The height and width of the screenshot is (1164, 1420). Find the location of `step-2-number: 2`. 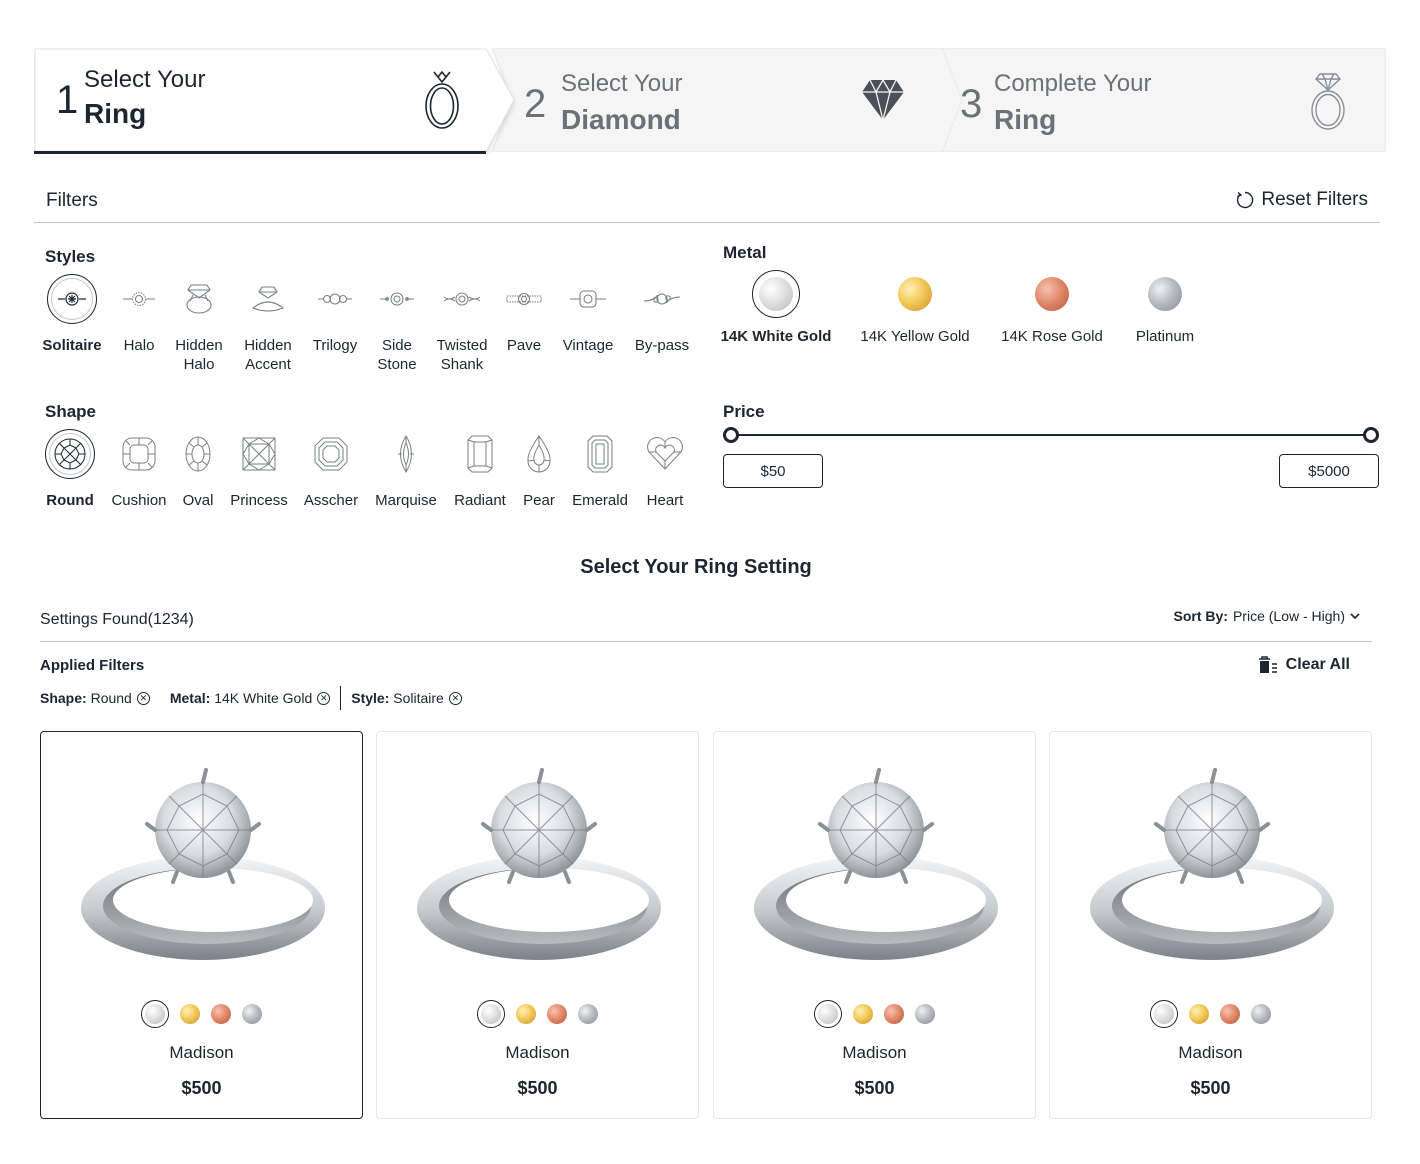

step-2-number: 2 is located at coordinates (535, 104).